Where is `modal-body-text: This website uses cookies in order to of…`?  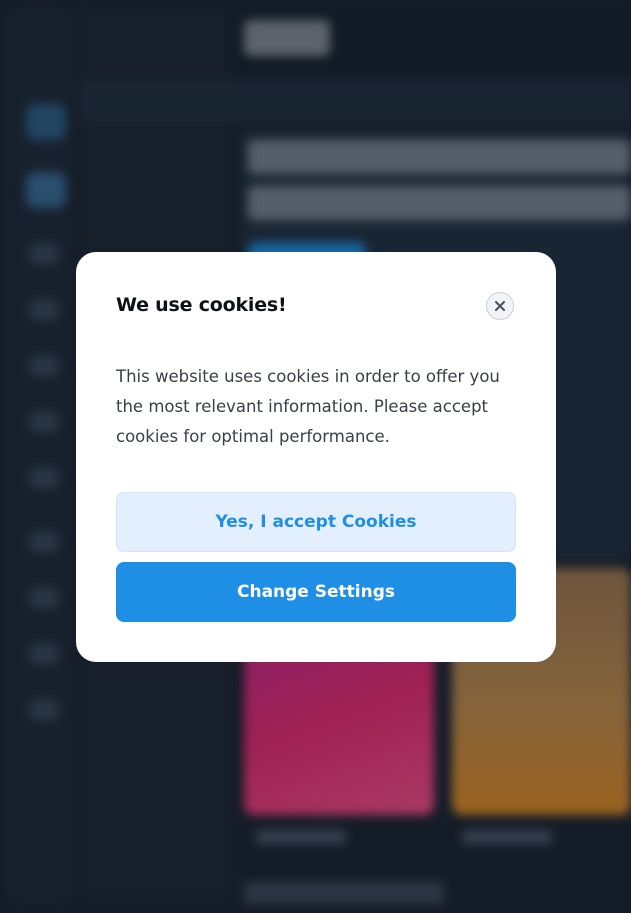 modal-body-text: This website uses cookies in order to of… is located at coordinates (308, 406).